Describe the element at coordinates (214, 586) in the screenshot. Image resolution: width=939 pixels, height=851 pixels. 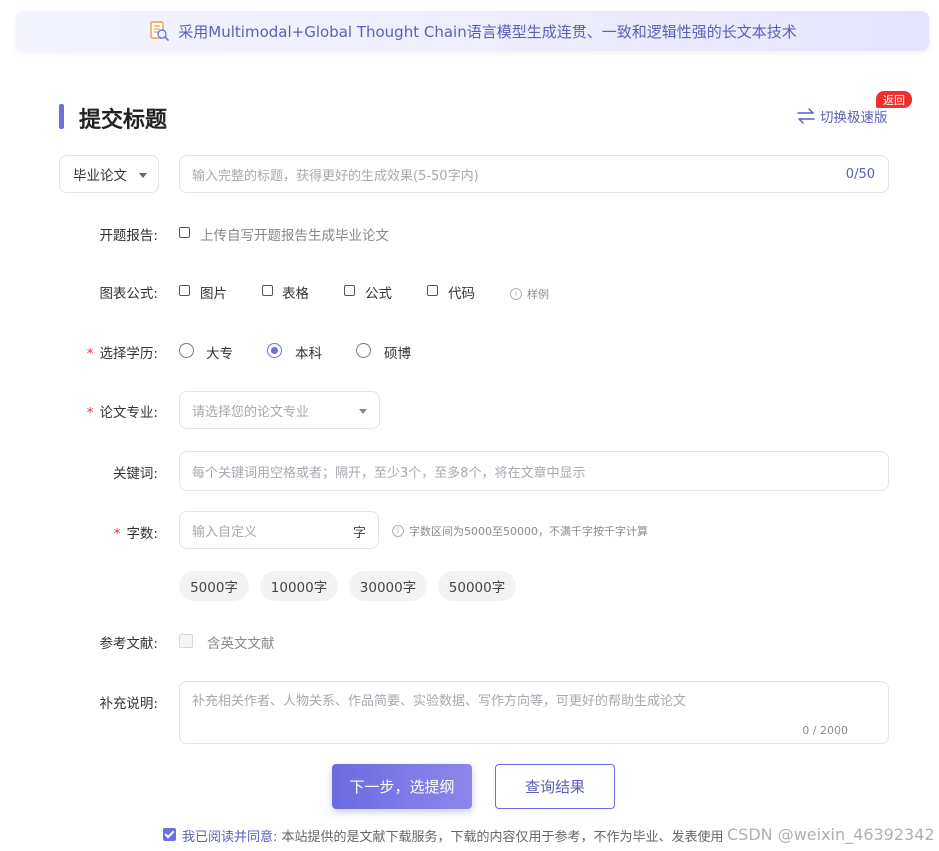
I see `word-preset-5000: 5000字` at that location.